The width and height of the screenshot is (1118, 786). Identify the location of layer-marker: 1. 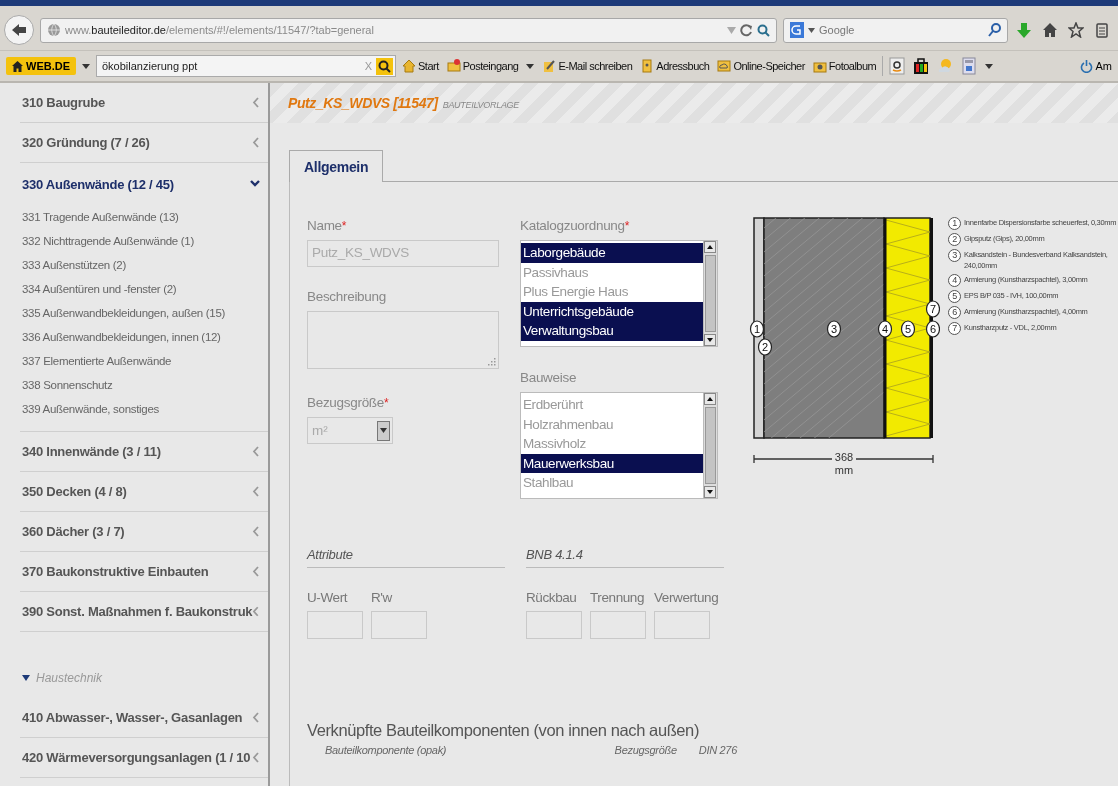
(757, 329).